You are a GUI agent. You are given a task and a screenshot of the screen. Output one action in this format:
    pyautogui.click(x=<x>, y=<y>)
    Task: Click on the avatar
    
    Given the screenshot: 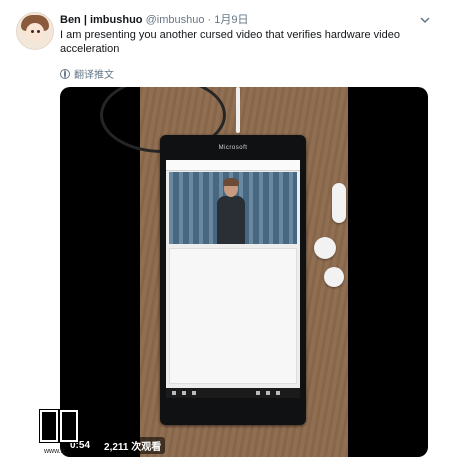 What is the action you would take?
    pyautogui.click(x=35, y=31)
    